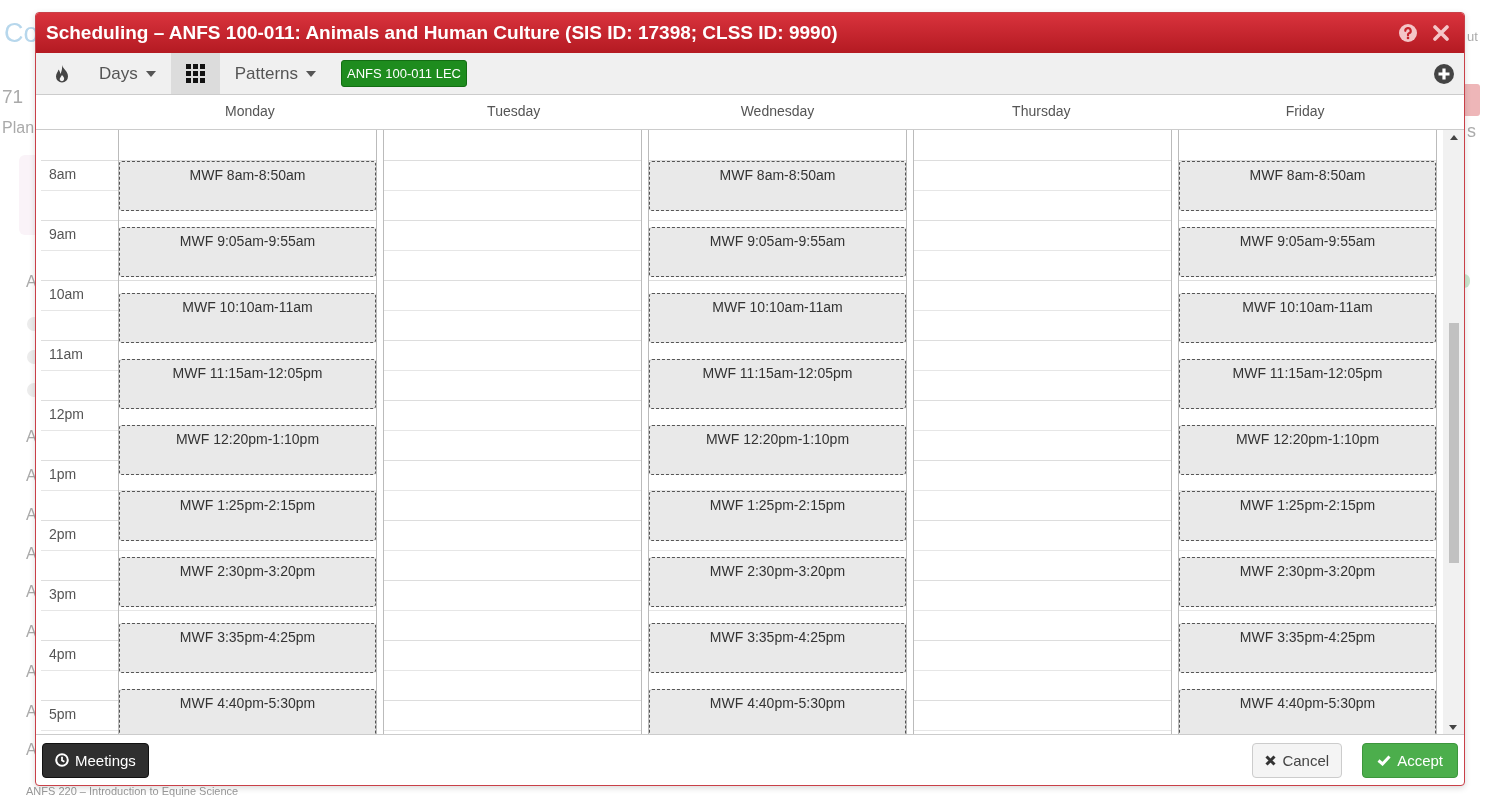 Image resolution: width=1492 pixels, height=797 pixels. Describe the element at coordinates (250, 111) in the screenshot. I see `column-header: Monday` at that location.